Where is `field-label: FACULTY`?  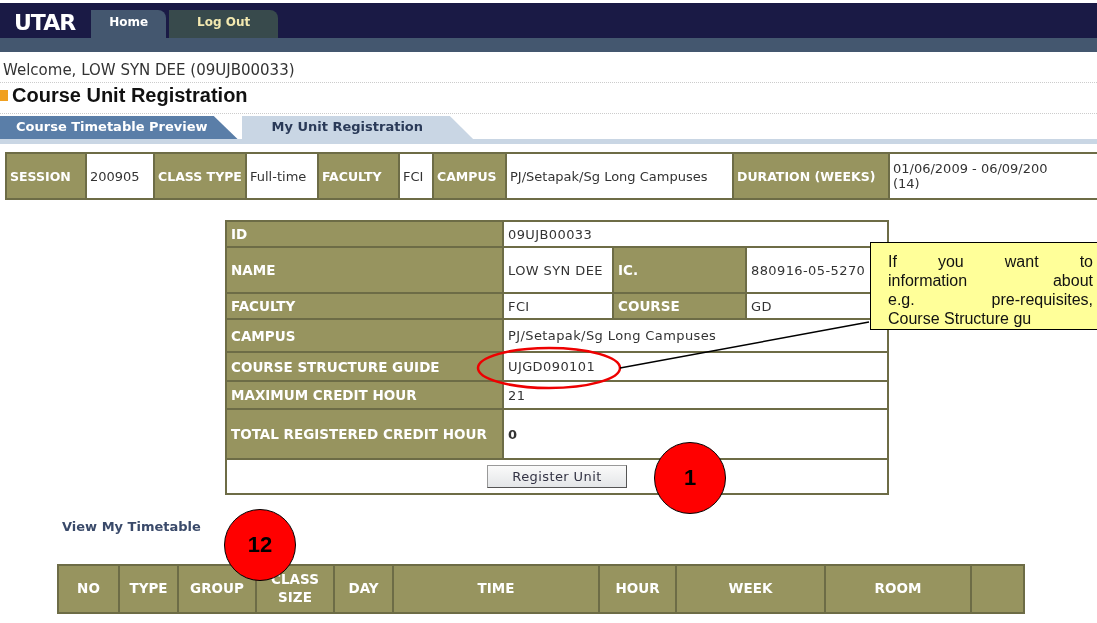
field-label: FACULTY is located at coordinates (364, 306).